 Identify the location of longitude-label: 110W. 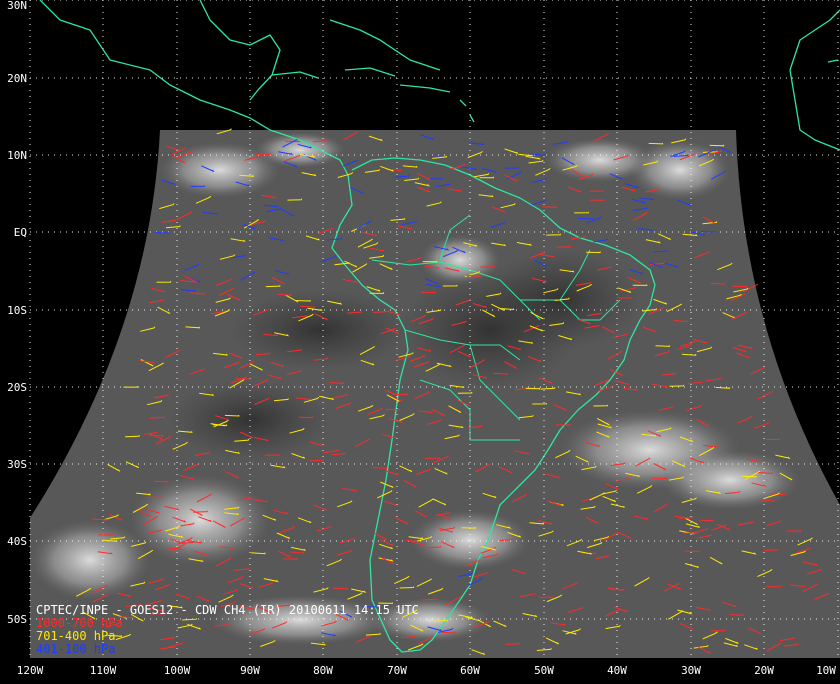
(103, 670).